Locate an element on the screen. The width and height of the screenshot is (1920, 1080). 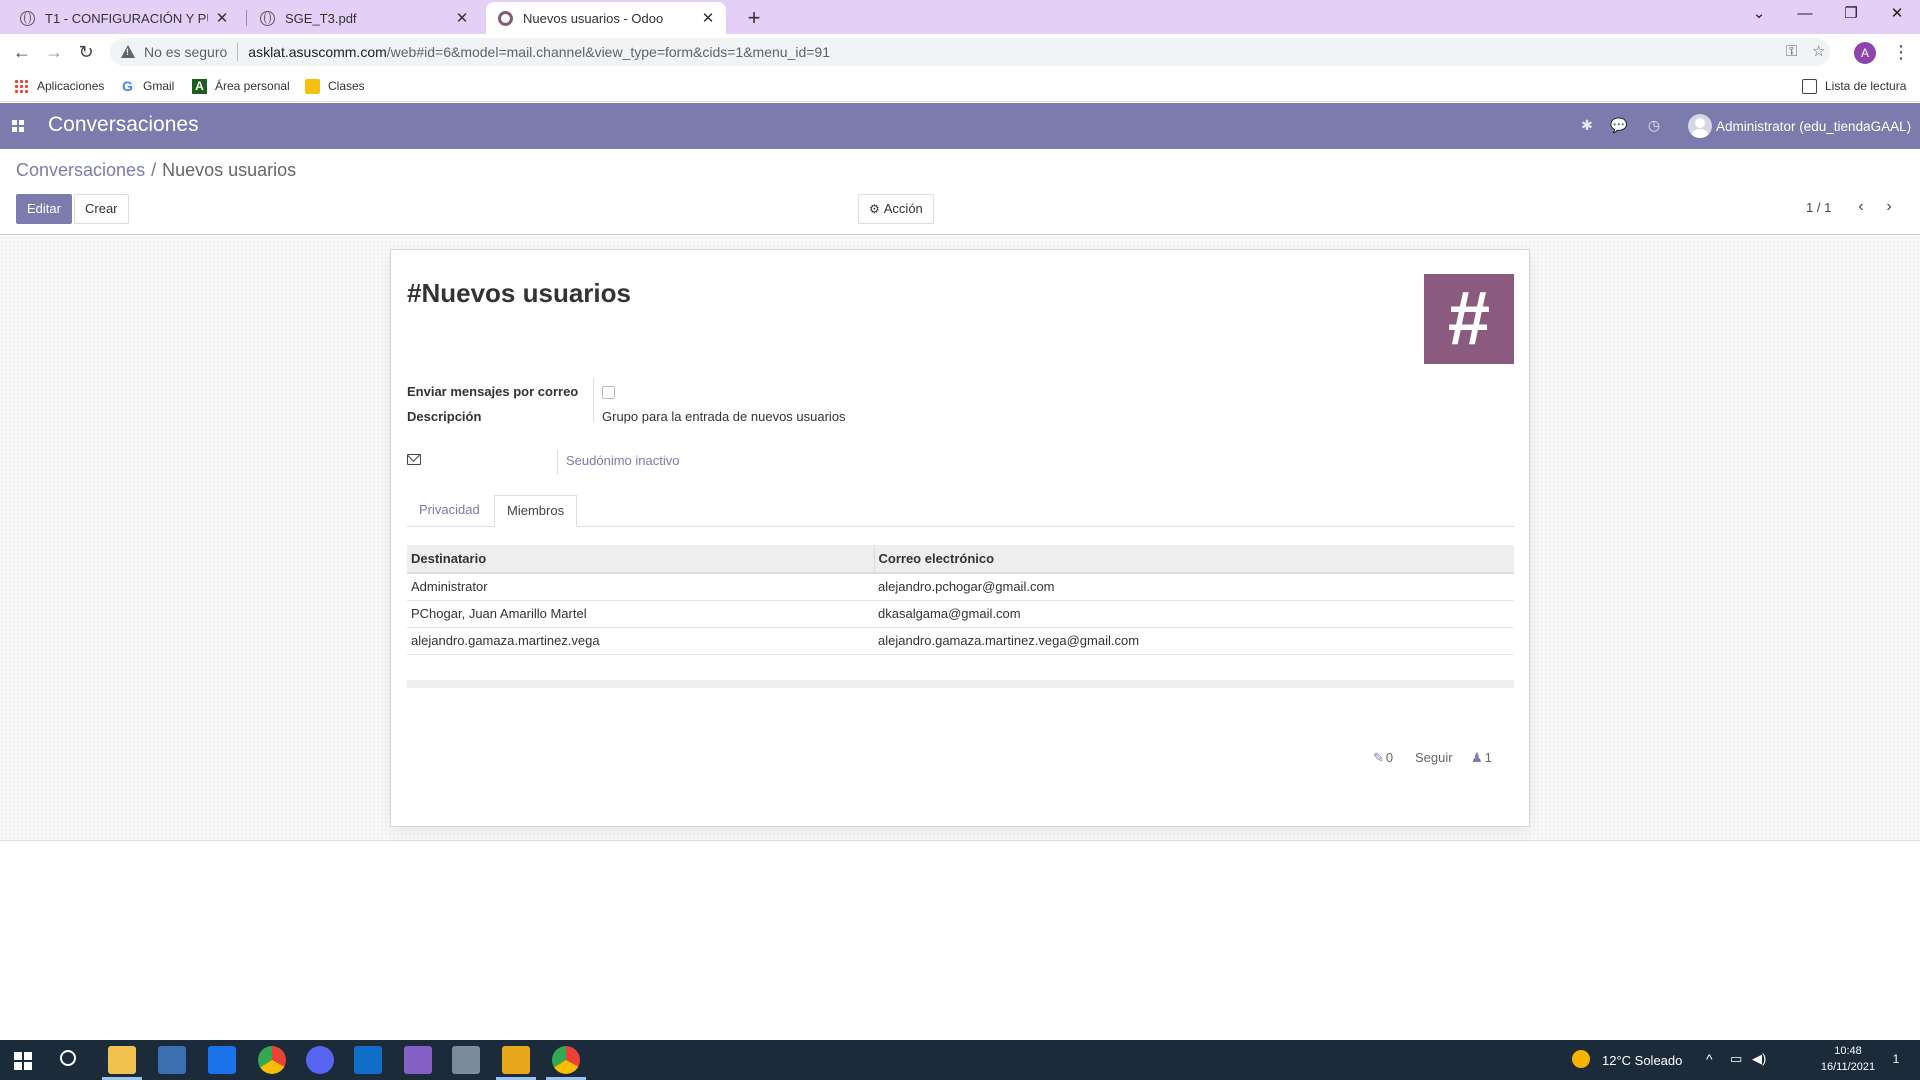
minimize-button: — is located at coordinates (1805, 15).